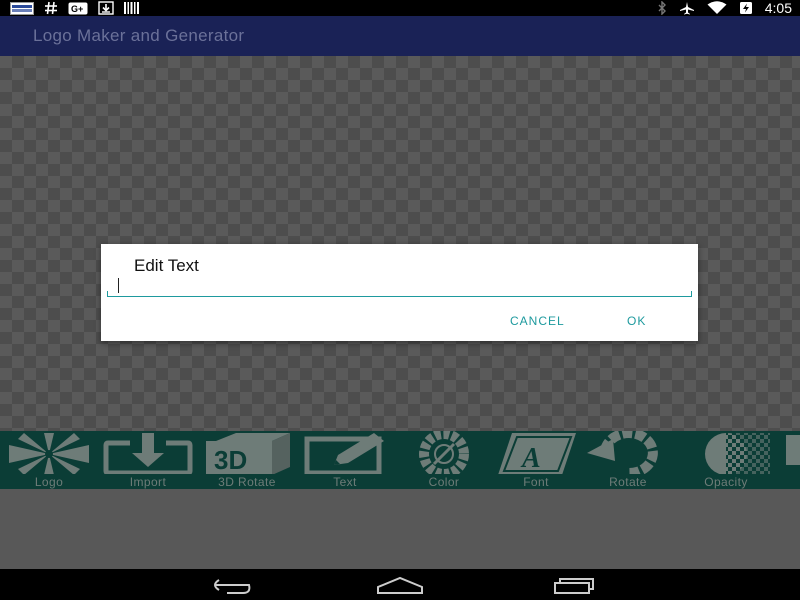 The height and width of the screenshot is (600, 800). What do you see at coordinates (49, 482) in the screenshot?
I see `tool-label: Logo` at bounding box center [49, 482].